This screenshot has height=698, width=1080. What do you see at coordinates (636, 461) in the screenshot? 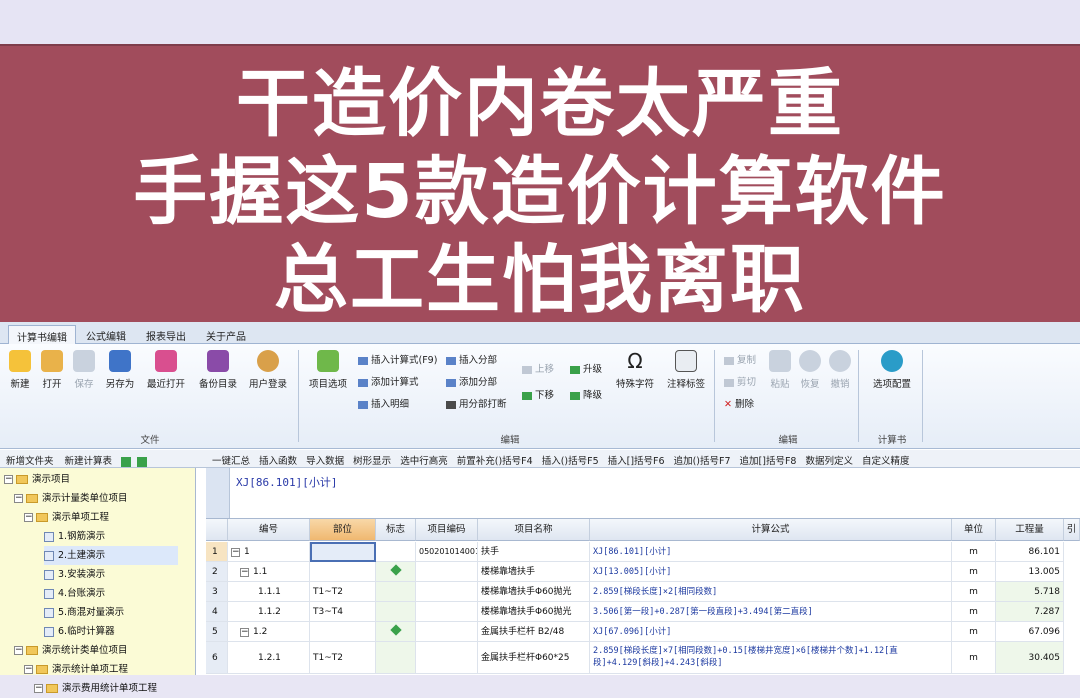
I see `insert-bracket-button: 插入[]括号F6` at bounding box center [636, 461].